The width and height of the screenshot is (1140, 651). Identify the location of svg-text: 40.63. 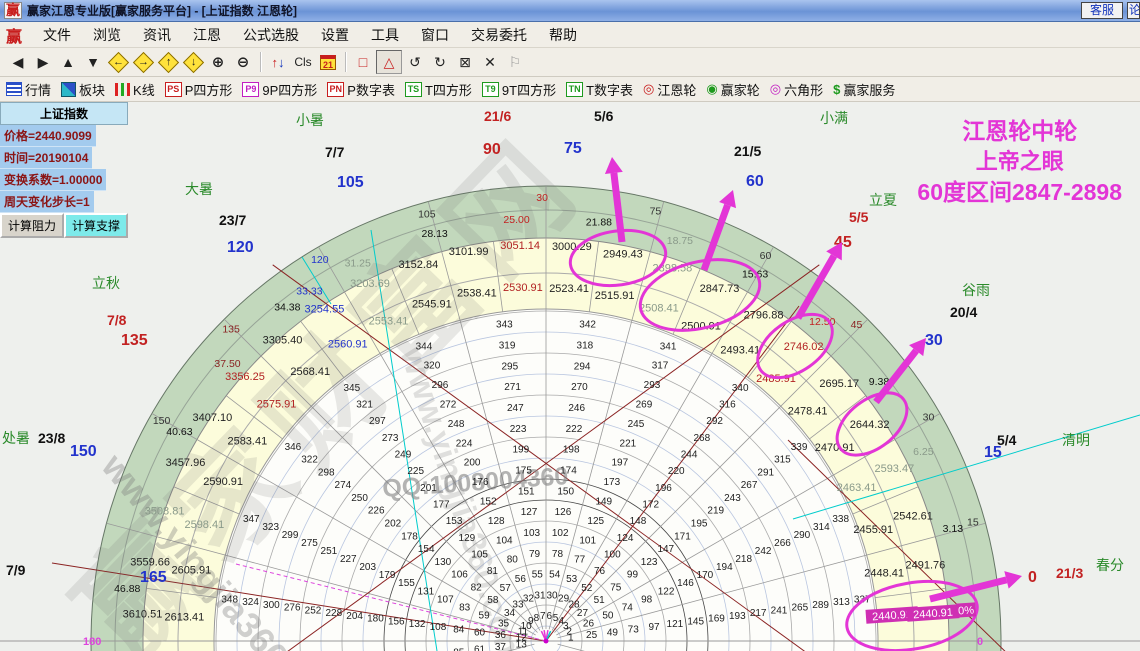
(179, 432).